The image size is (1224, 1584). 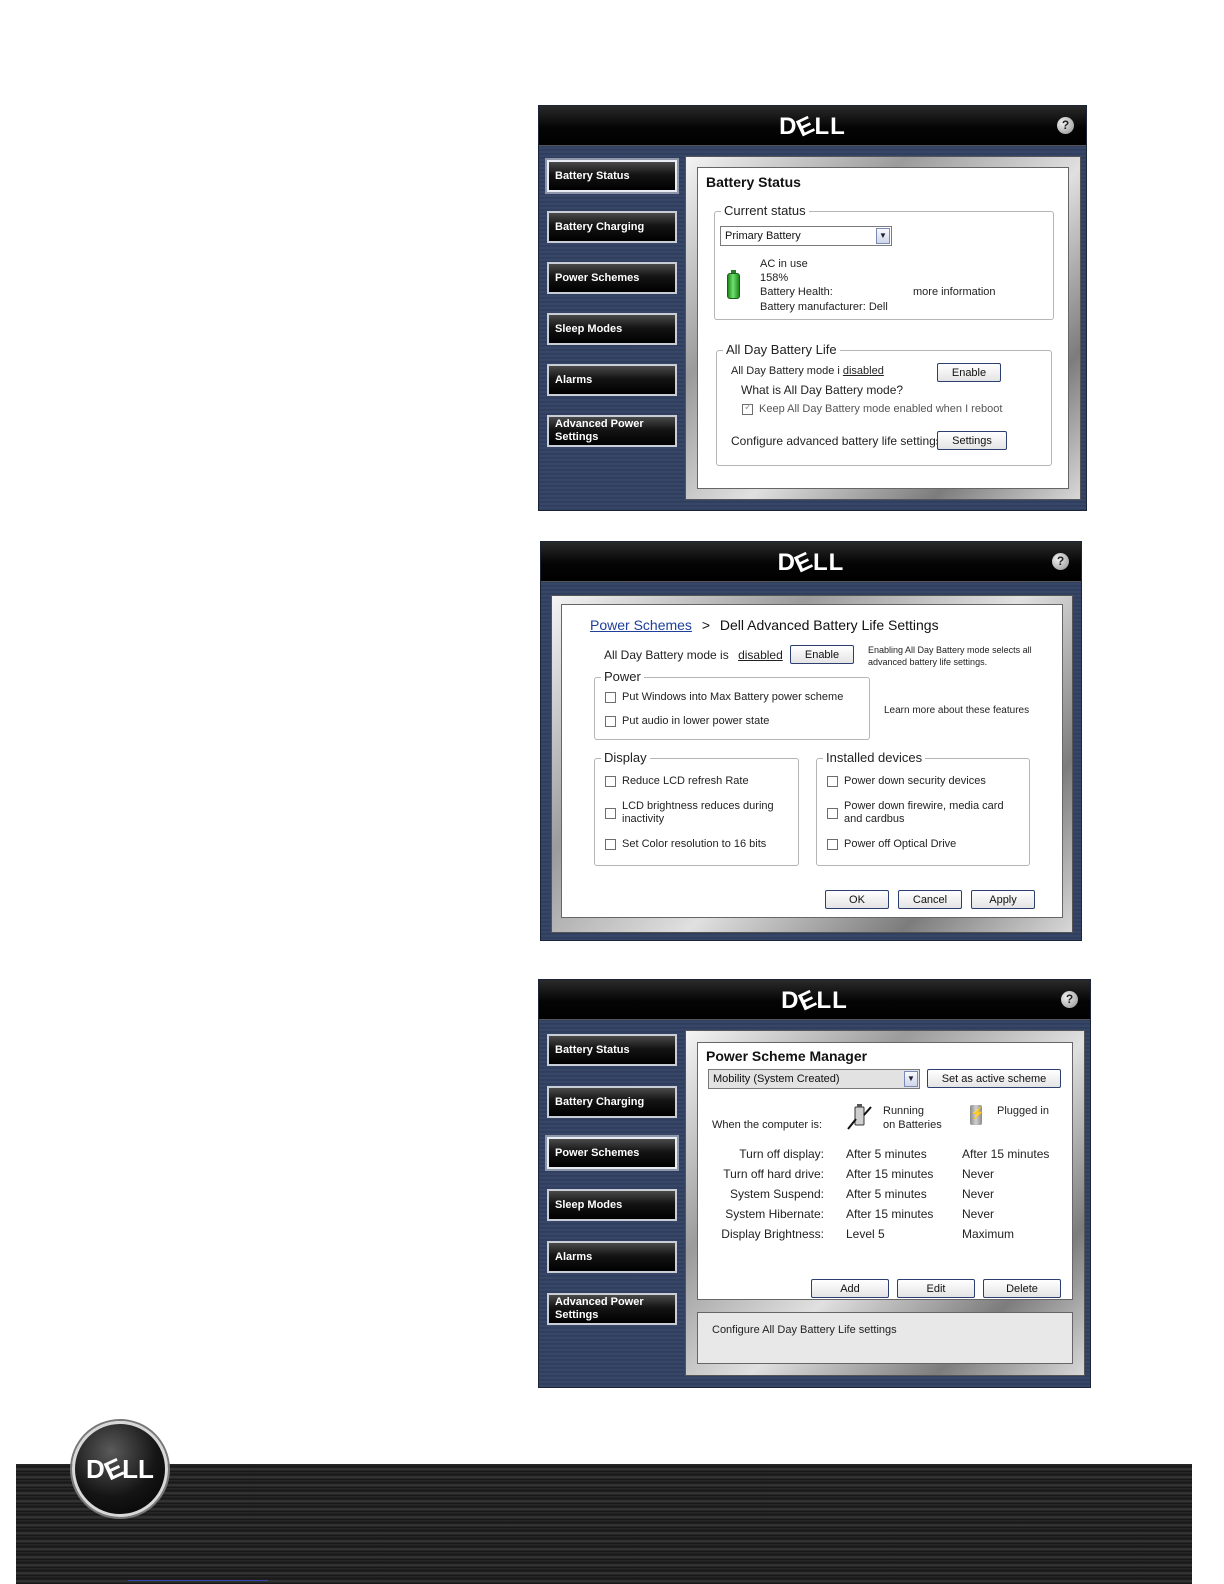 What do you see at coordinates (698, 812) in the screenshot?
I see `lcd-brightness-label: LCD brightness reduces during inactivity` at bounding box center [698, 812].